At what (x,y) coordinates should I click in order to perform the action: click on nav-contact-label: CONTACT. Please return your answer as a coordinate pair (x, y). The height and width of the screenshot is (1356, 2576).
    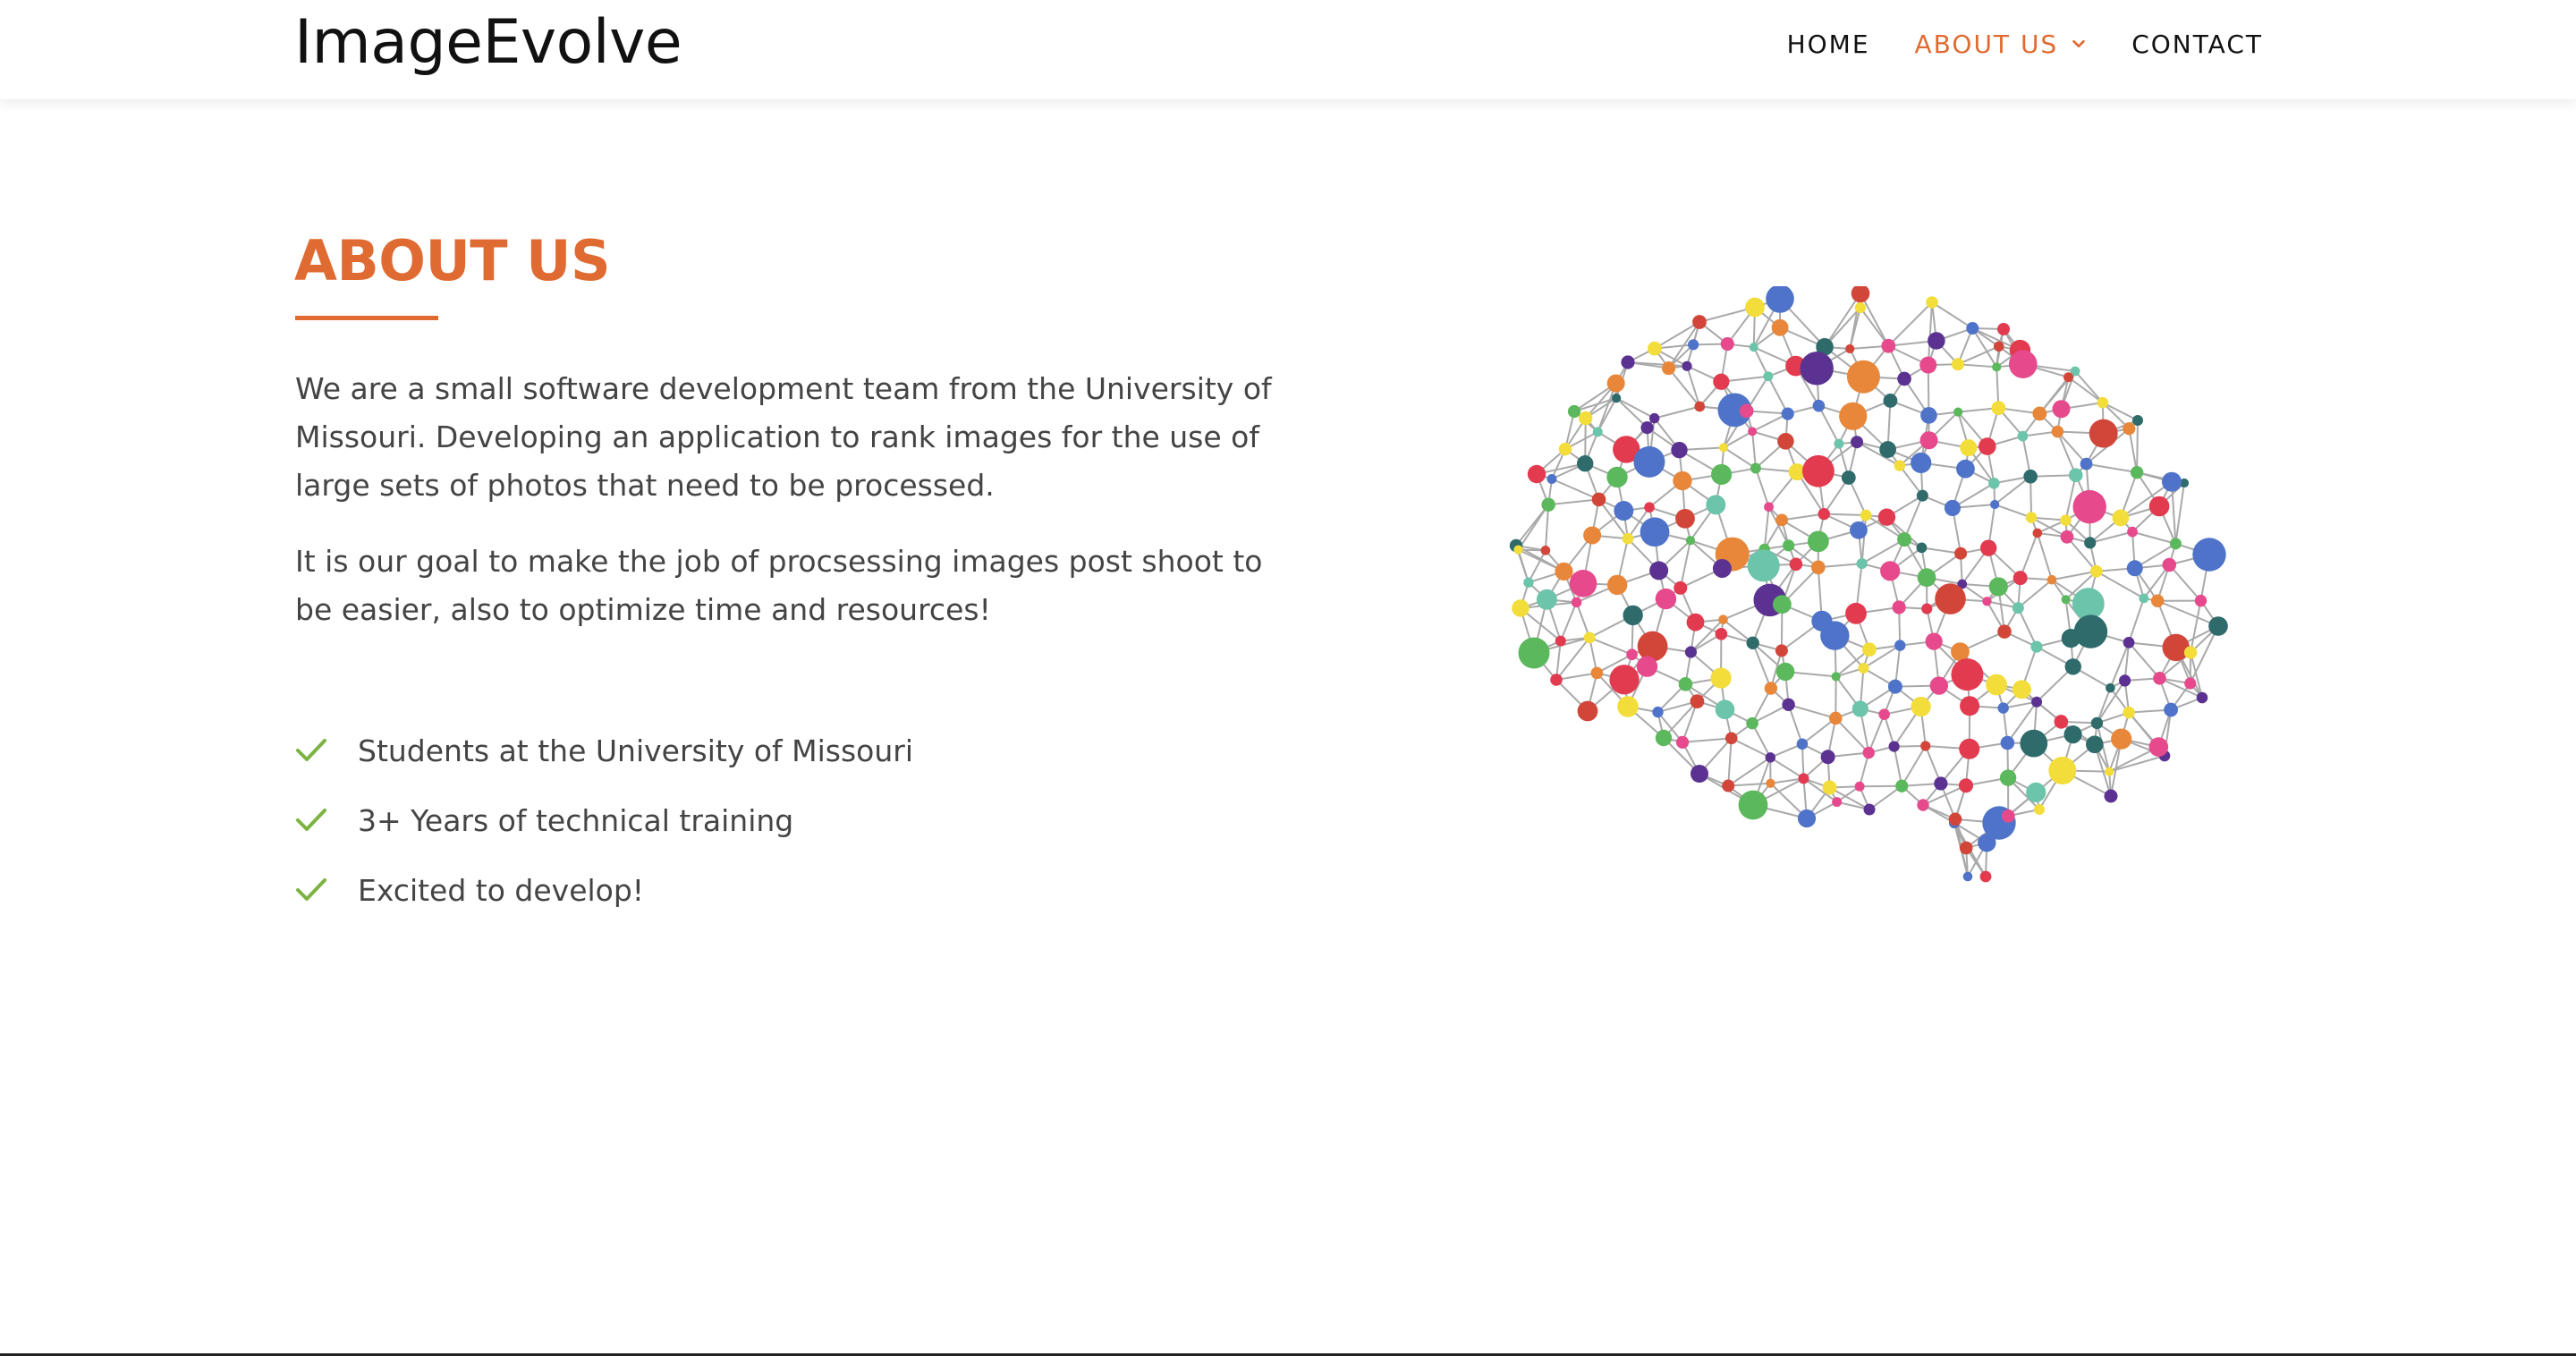
    Looking at the image, I should click on (2197, 44).